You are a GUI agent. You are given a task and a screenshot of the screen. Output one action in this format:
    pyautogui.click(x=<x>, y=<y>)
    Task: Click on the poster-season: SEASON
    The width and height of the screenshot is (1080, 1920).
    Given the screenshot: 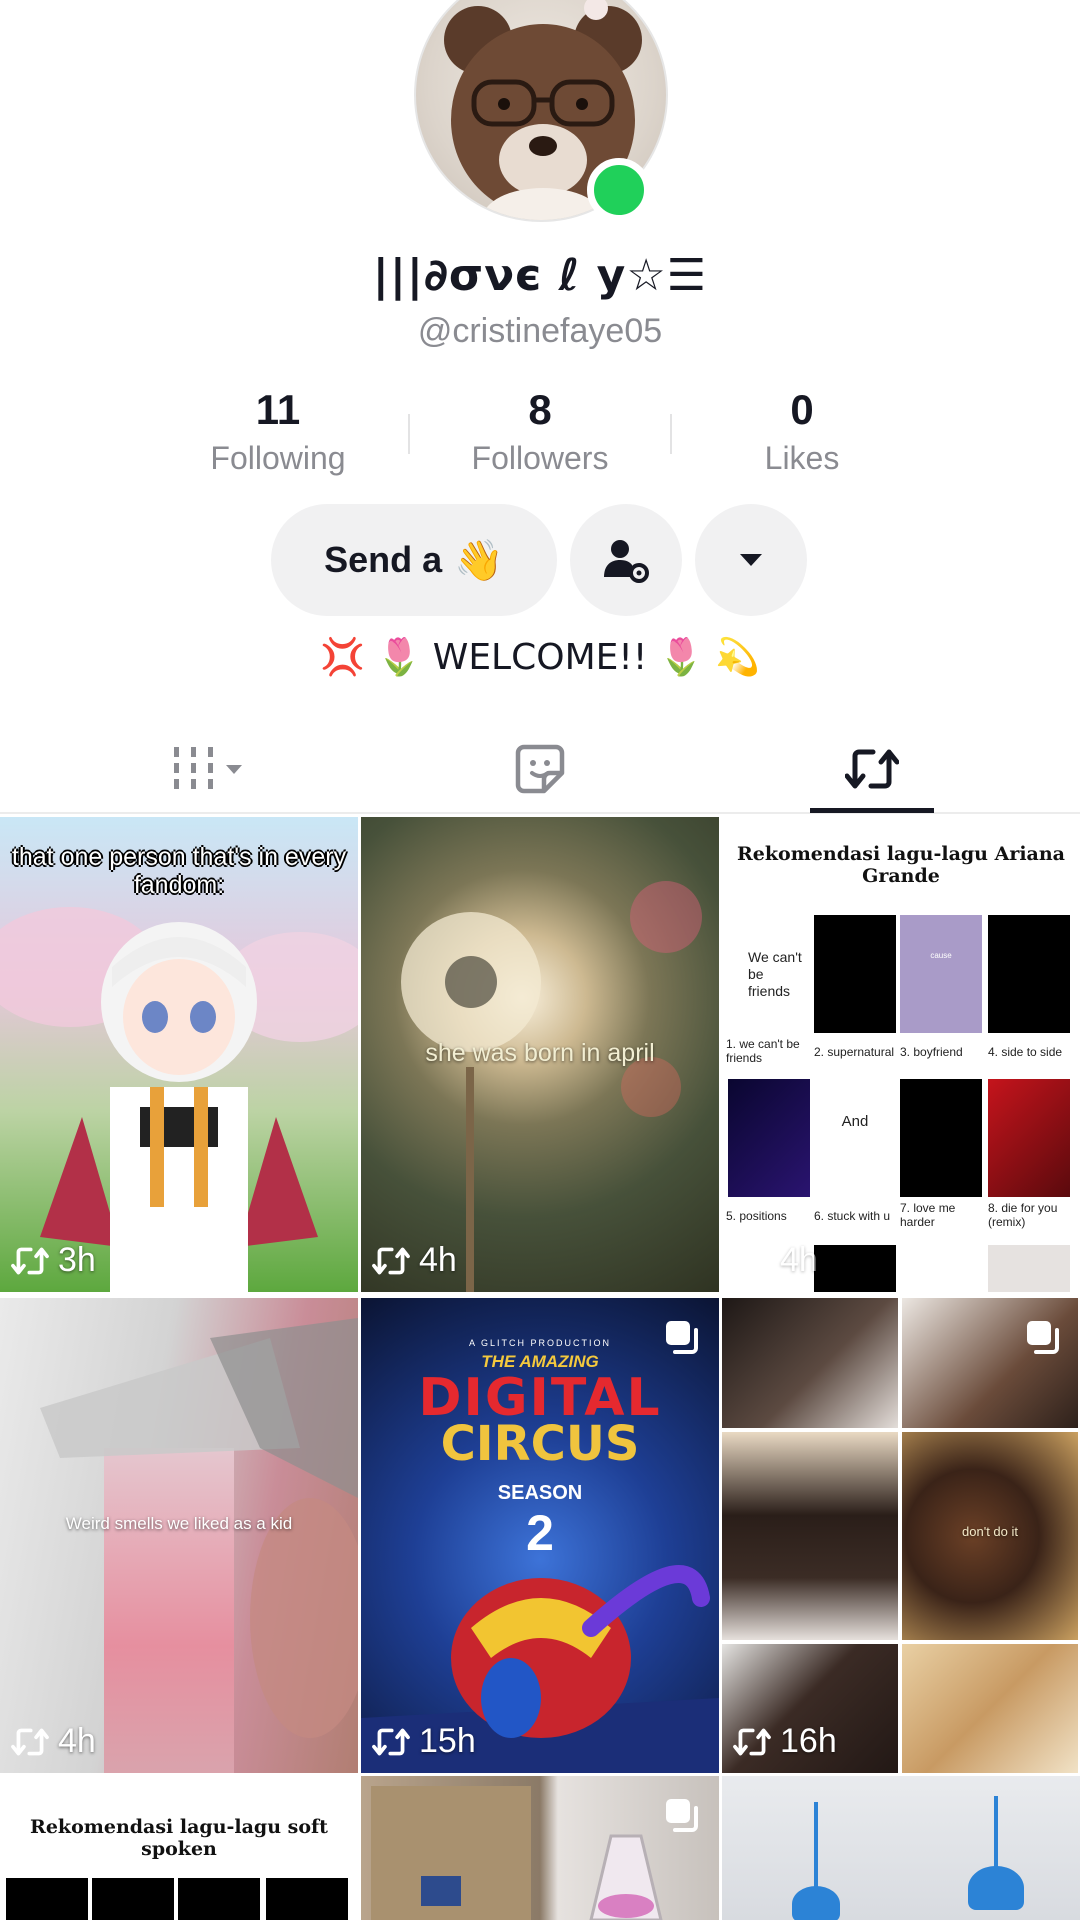 What is the action you would take?
    pyautogui.click(x=540, y=1493)
    